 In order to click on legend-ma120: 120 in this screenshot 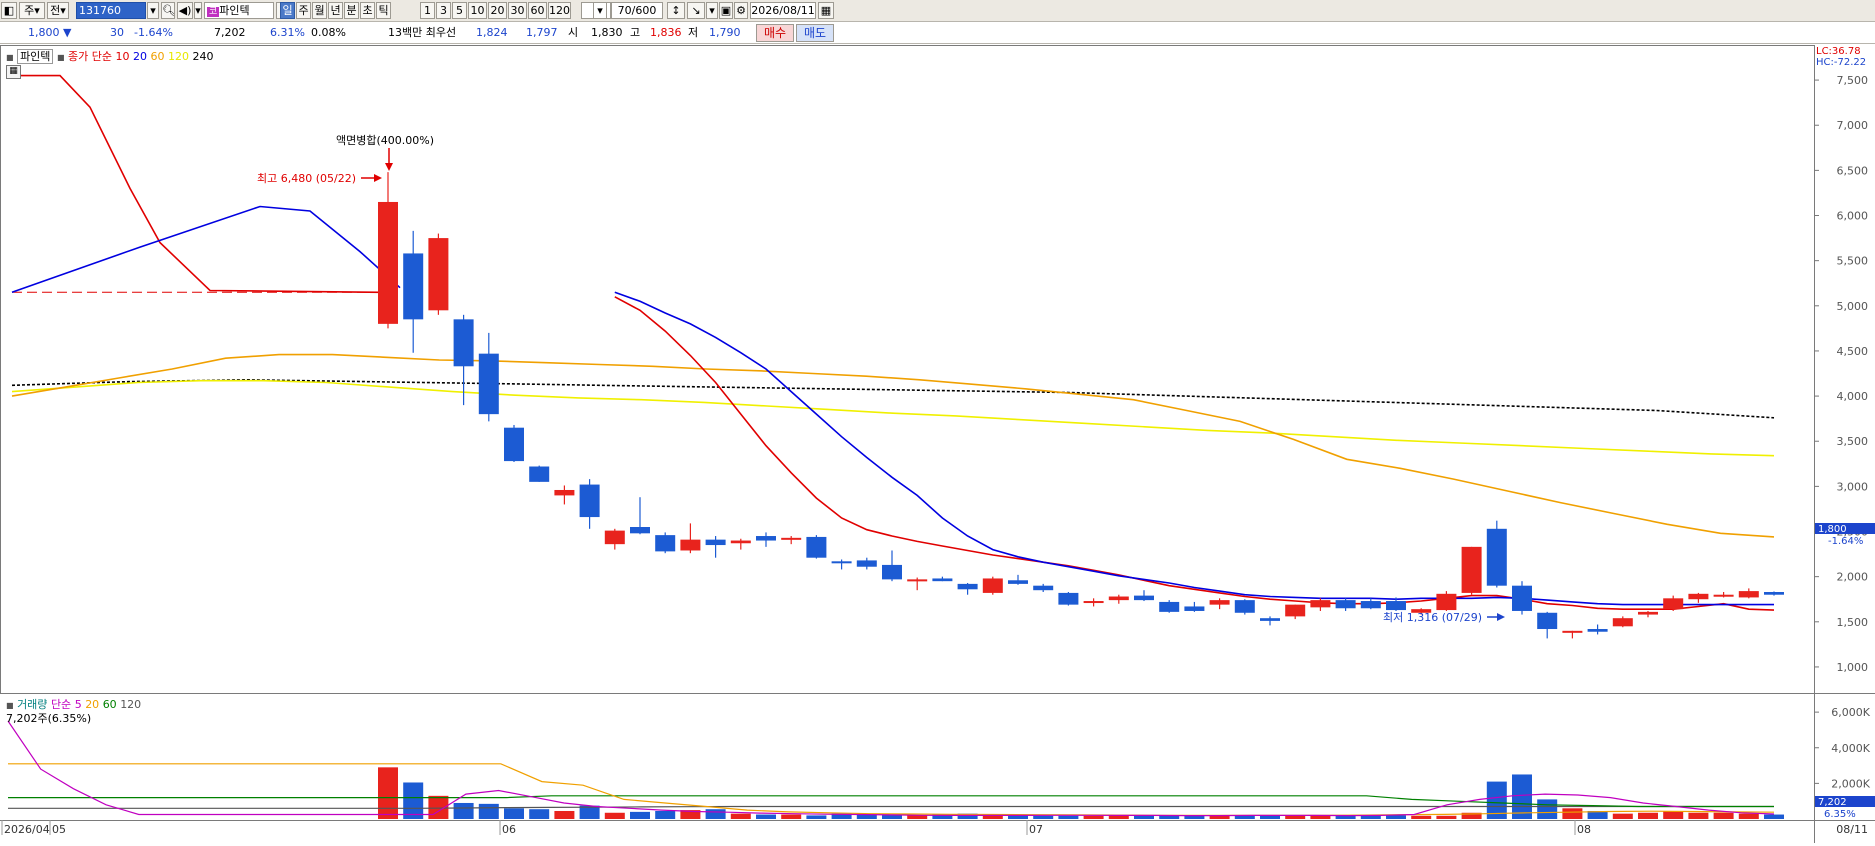, I will do `click(178, 56)`.